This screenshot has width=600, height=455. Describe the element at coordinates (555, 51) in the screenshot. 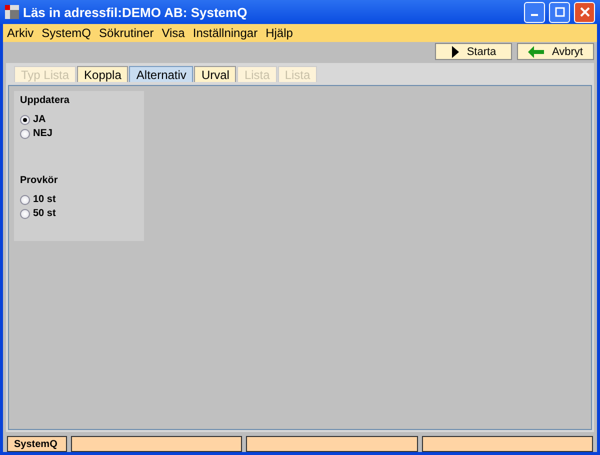

I see `cancel-button: Avbryt` at that location.